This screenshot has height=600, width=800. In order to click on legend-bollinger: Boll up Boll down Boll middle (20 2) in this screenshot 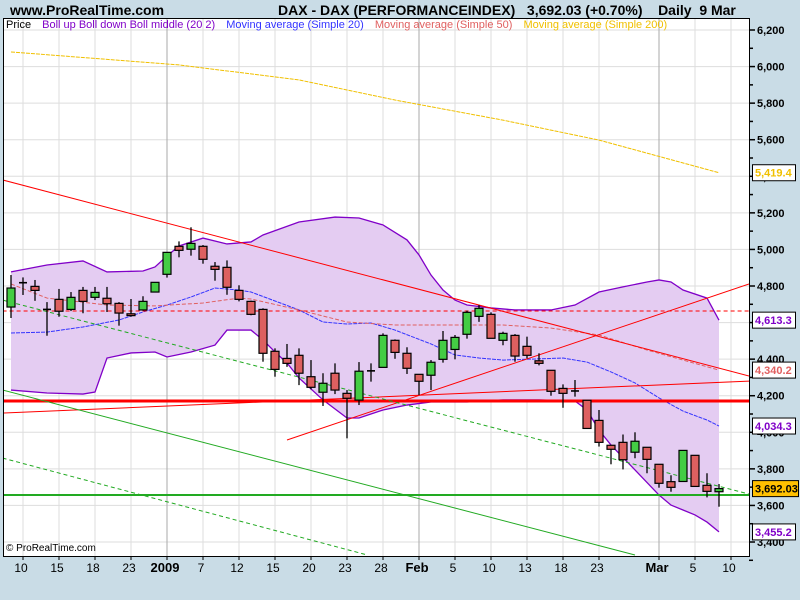, I will do `click(128, 25)`.